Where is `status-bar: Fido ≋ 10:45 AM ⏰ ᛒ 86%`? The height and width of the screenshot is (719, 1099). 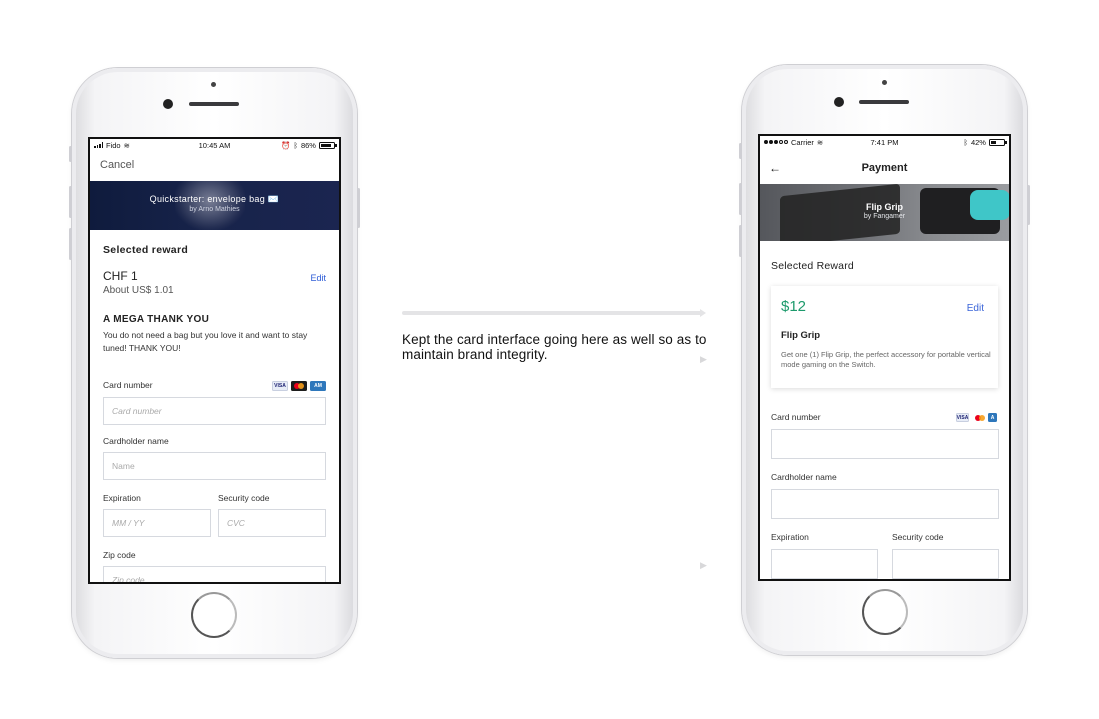
status-bar: Fido ≋ 10:45 AM ⏰ ᛒ 86% is located at coordinates (214, 145).